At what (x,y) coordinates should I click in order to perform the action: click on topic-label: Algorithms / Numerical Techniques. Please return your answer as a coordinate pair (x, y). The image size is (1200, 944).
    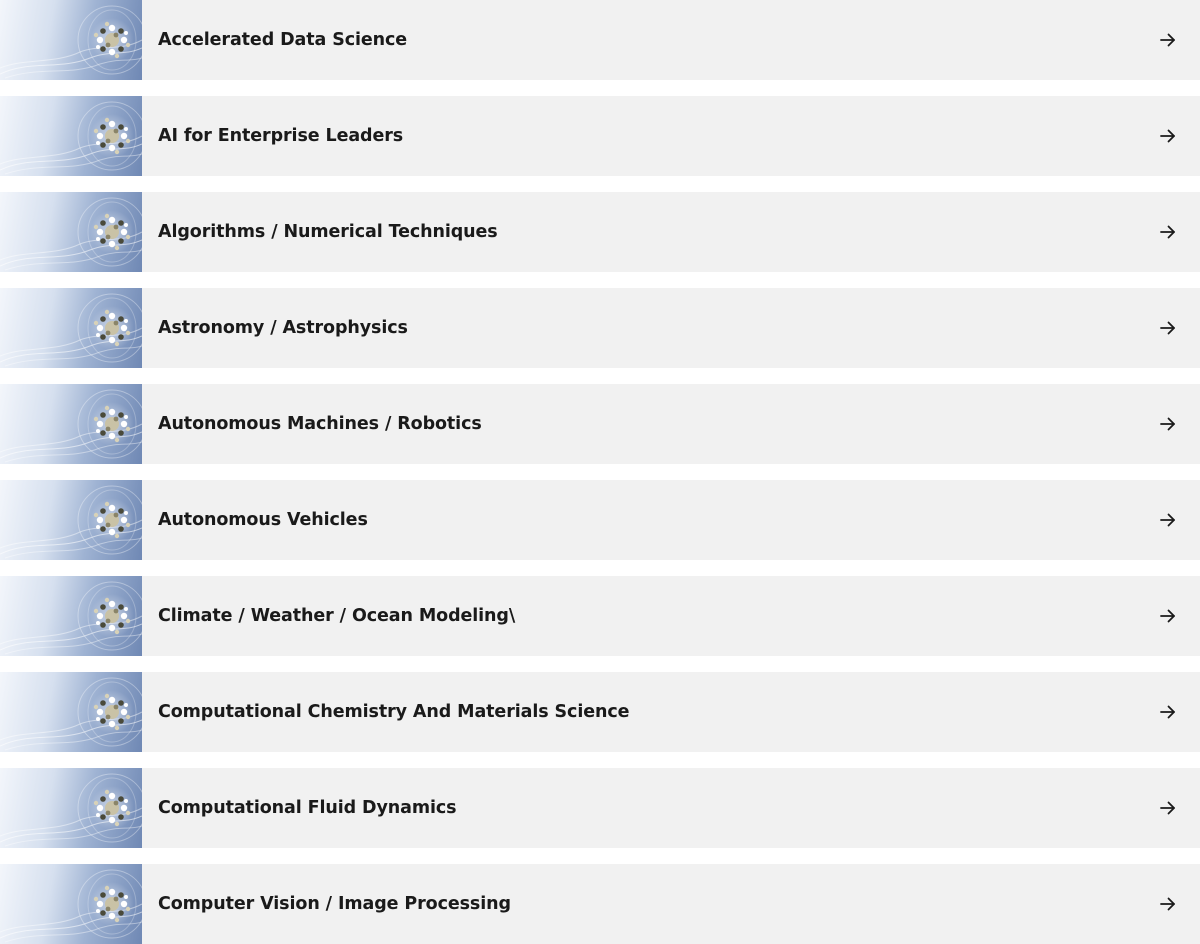
    Looking at the image, I should click on (328, 232).